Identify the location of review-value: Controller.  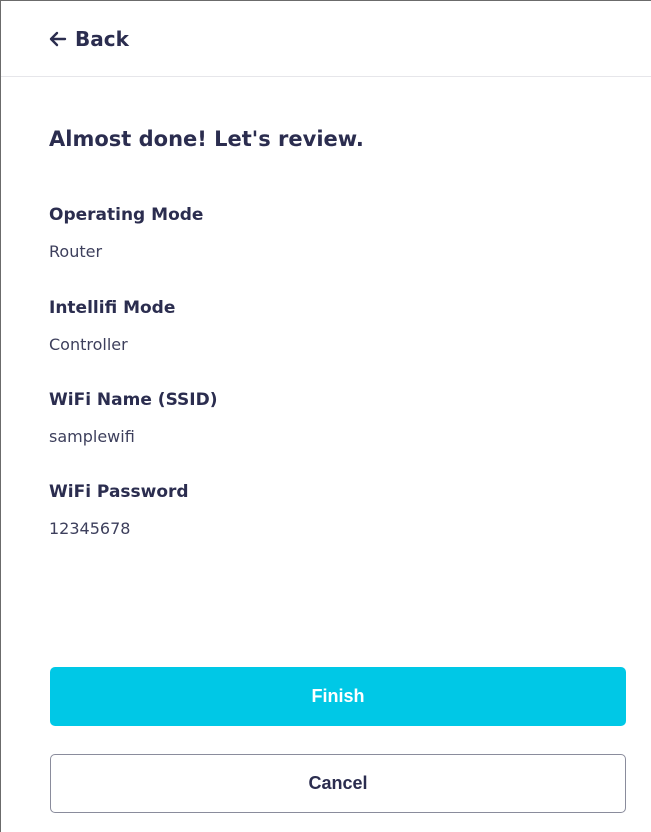
(88, 344).